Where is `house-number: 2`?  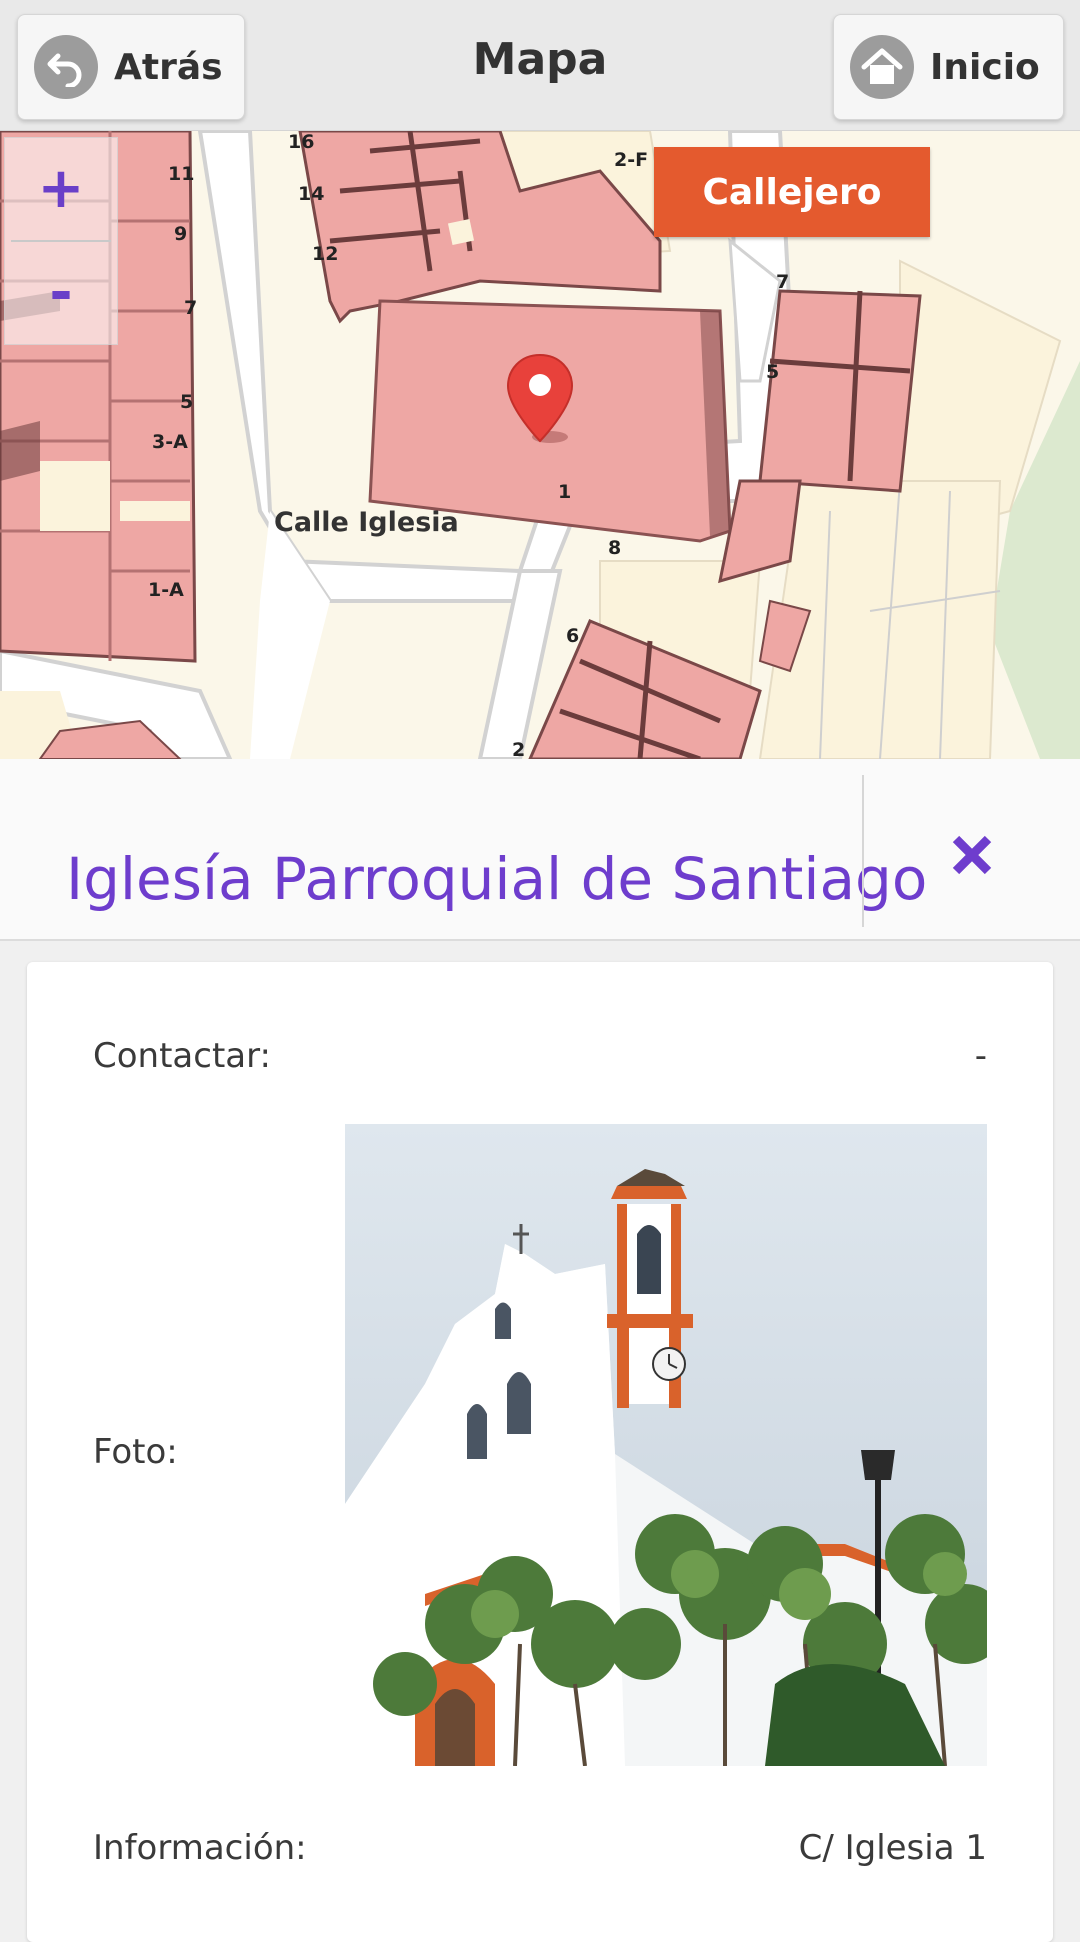
house-number: 2 is located at coordinates (519, 749).